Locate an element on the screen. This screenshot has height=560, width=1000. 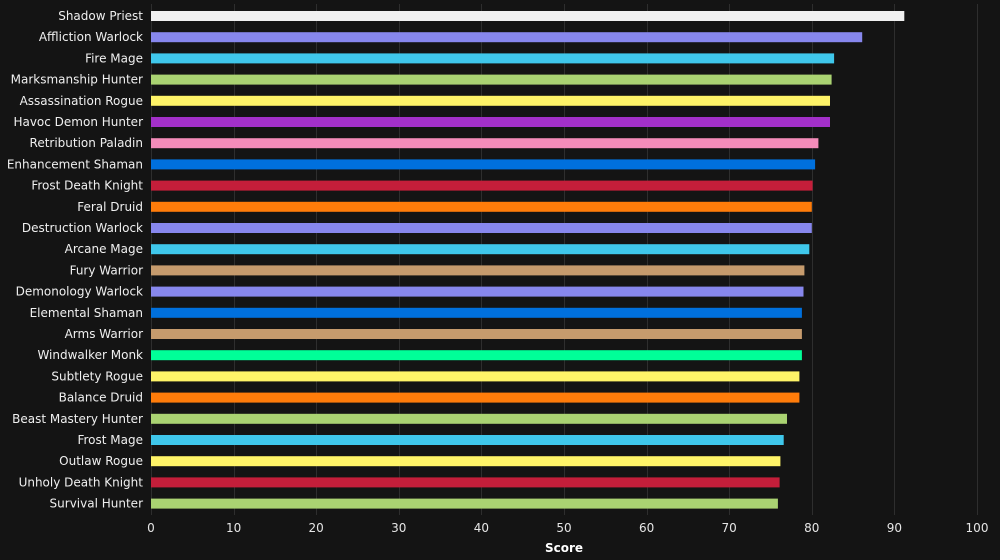
x-tick-label: 90 is located at coordinates (894, 528).